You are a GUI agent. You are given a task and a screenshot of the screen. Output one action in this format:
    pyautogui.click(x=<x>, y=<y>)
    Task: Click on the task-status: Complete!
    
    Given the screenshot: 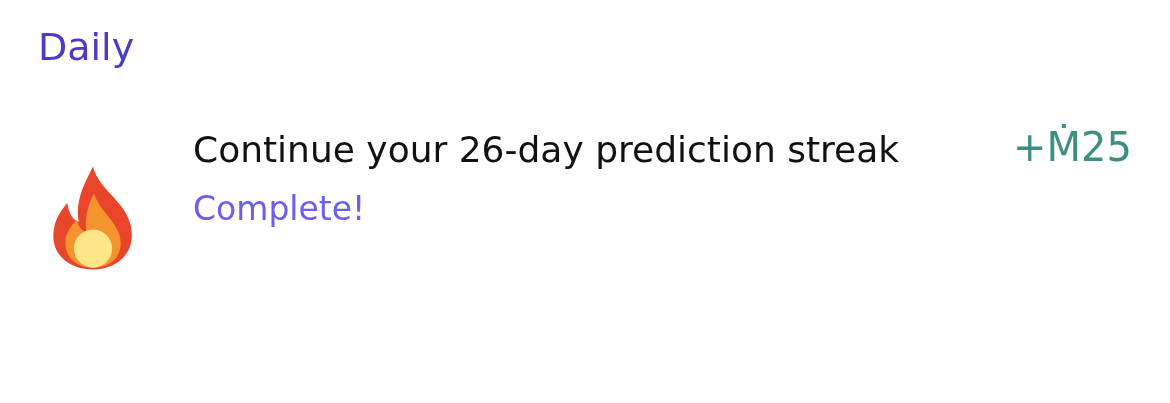 What is the action you would take?
    pyautogui.click(x=280, y=209)
    